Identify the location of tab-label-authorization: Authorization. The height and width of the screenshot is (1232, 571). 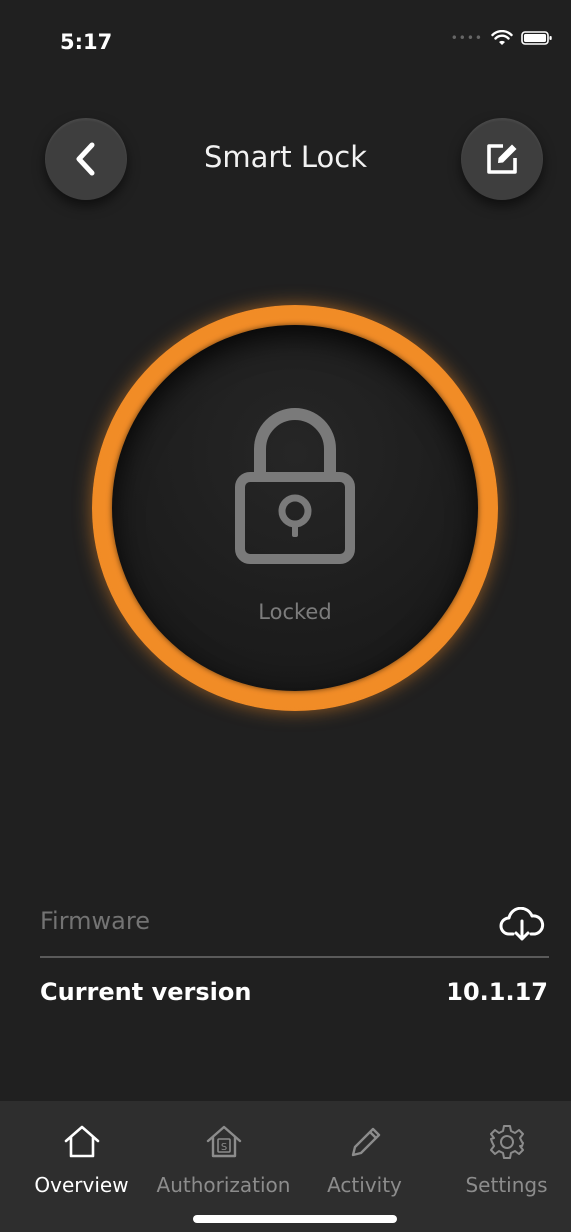
(223, 1185).